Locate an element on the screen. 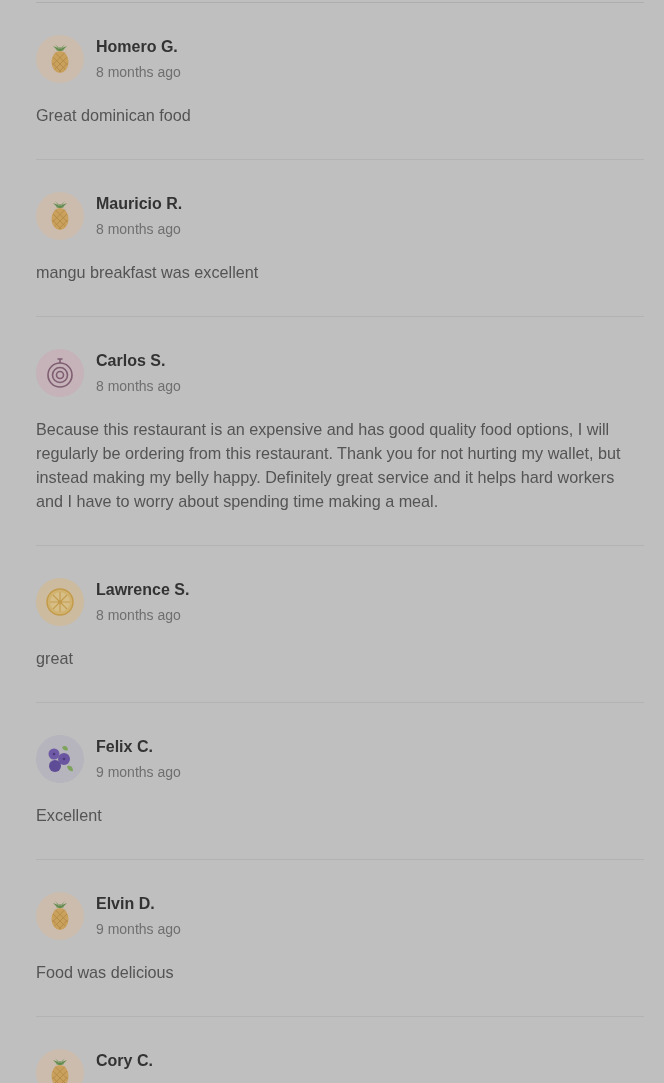 The image size is (664, 1083). reviewer-name: Elvin D. is located at coordinates (126, 904).